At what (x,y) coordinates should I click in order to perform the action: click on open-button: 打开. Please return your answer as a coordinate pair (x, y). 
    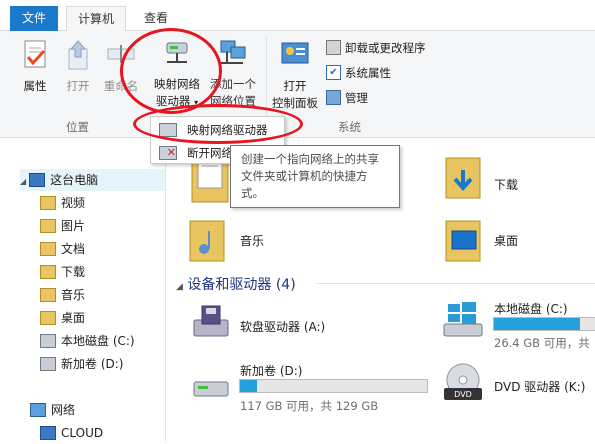
    Looking at the image, I should click on (78, 67).